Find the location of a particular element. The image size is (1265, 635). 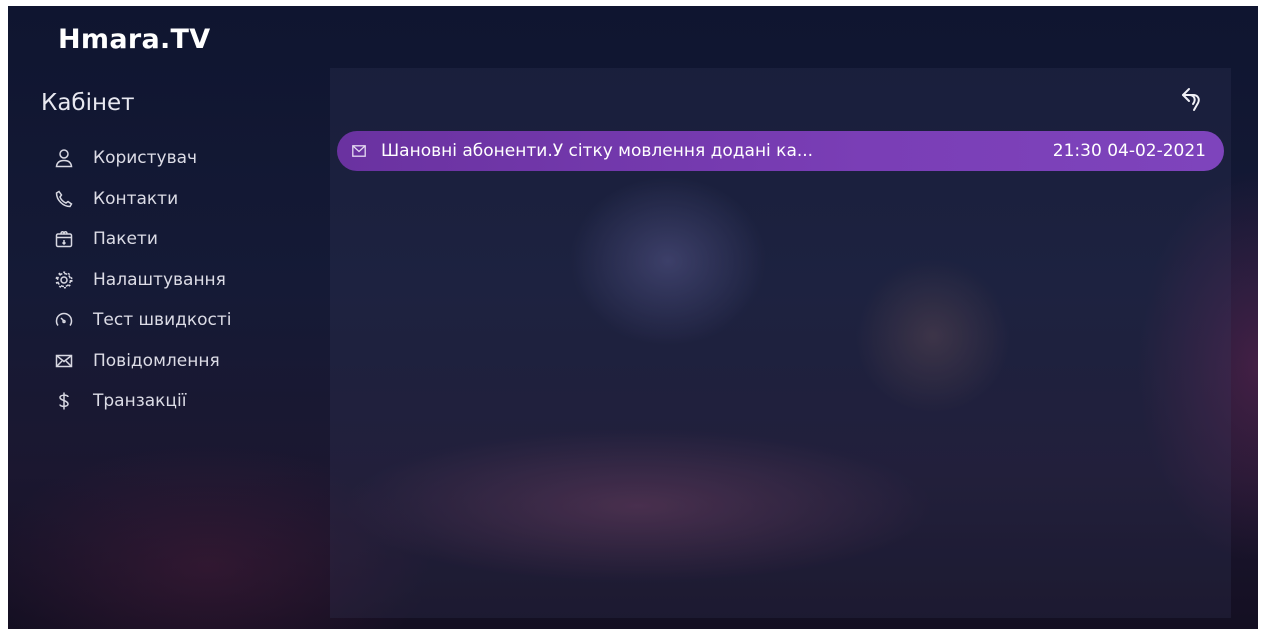

sidebar-item-contacts: Контакти is located at coordinates (142, 199).